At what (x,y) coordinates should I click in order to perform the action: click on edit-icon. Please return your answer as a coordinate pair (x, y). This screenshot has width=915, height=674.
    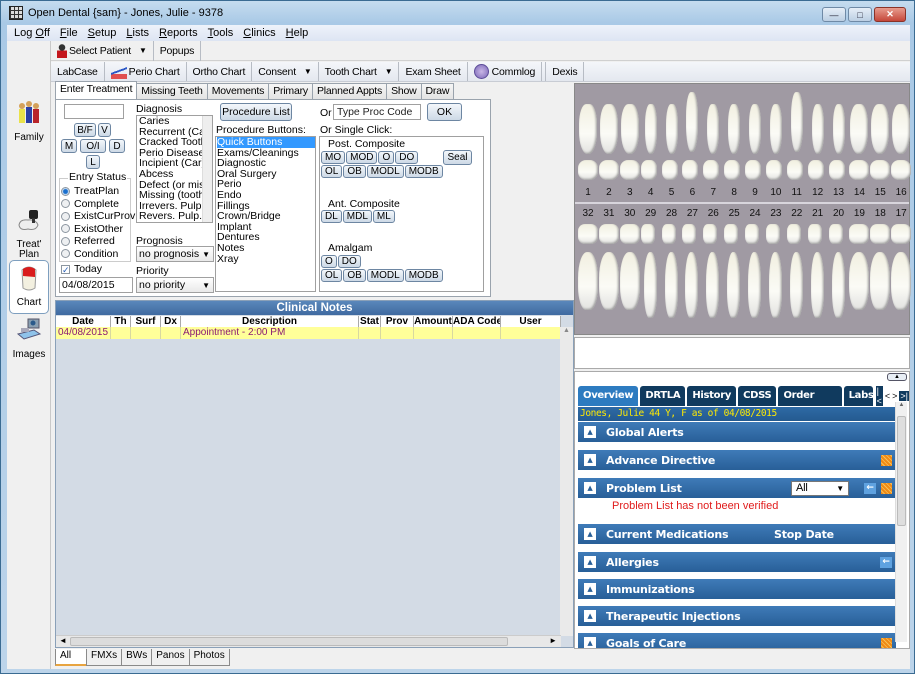
    Looking at the image, I should click on (886, 460).